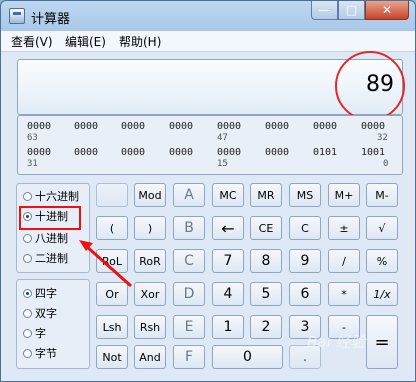 The width and height of the screenshot is (416, 382). I want to click on annotation-arrow, so click(105, 264).